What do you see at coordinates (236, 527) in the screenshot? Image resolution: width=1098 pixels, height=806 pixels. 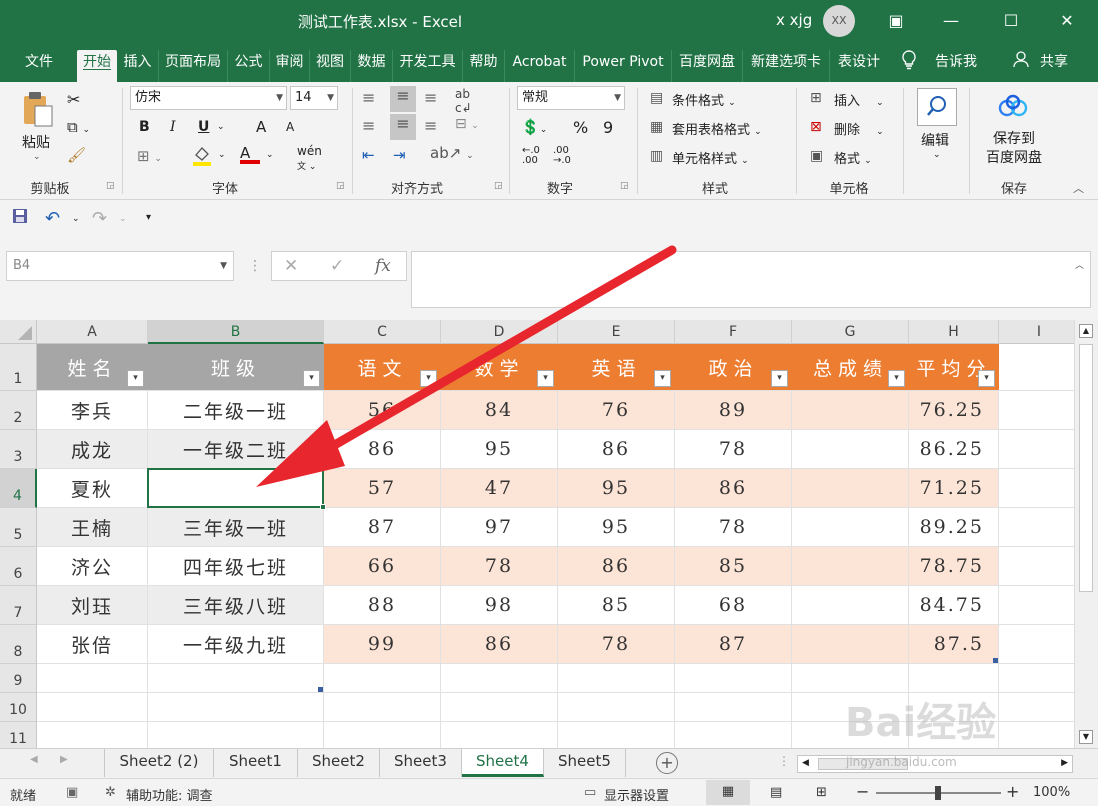 I see `table-cell: 三年级一班` at bounding box center [236, 527].